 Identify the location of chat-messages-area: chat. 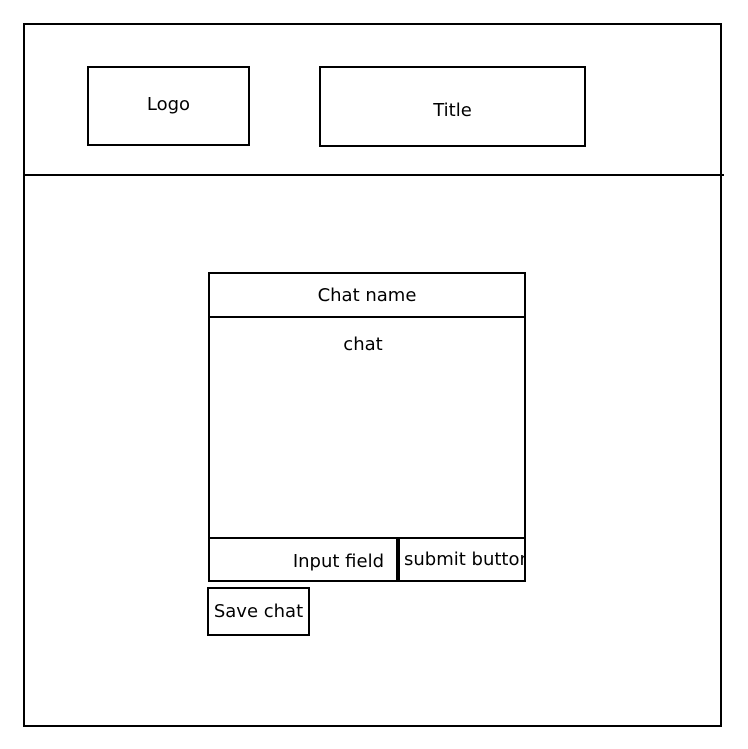
(367, 427).